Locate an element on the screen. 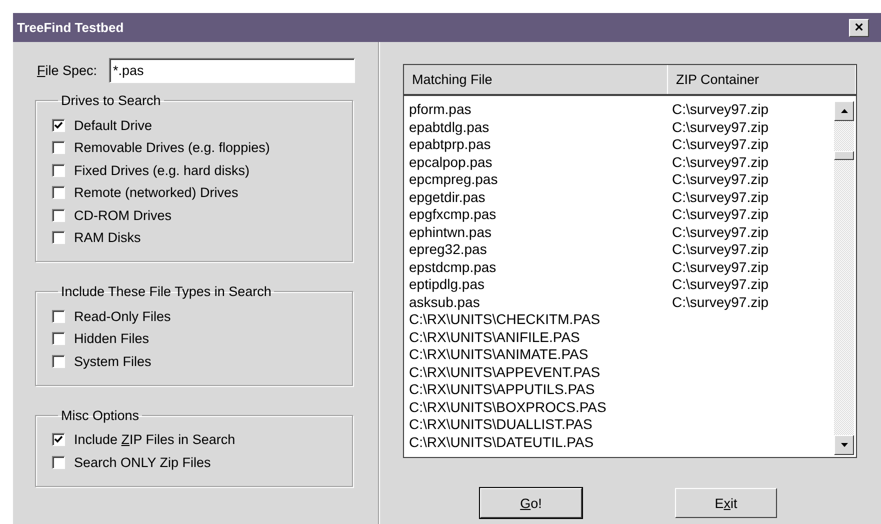 This screenshot has width=881, height=524. close-button: × is located at coordinates (859, 27).